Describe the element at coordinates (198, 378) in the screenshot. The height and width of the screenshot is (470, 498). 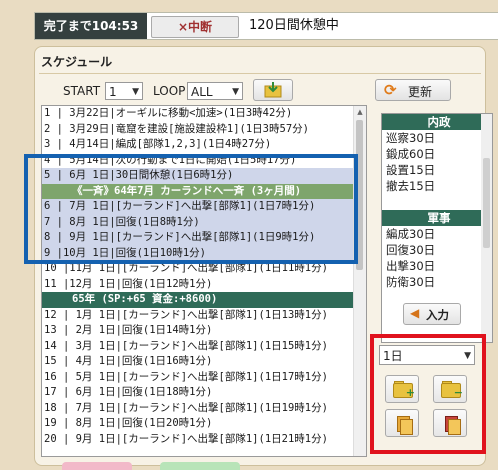
I see `schedule-row: 16 | 5月 1日|[カーランド]へ出撃[部隊1](1日17時1分)` at that location.